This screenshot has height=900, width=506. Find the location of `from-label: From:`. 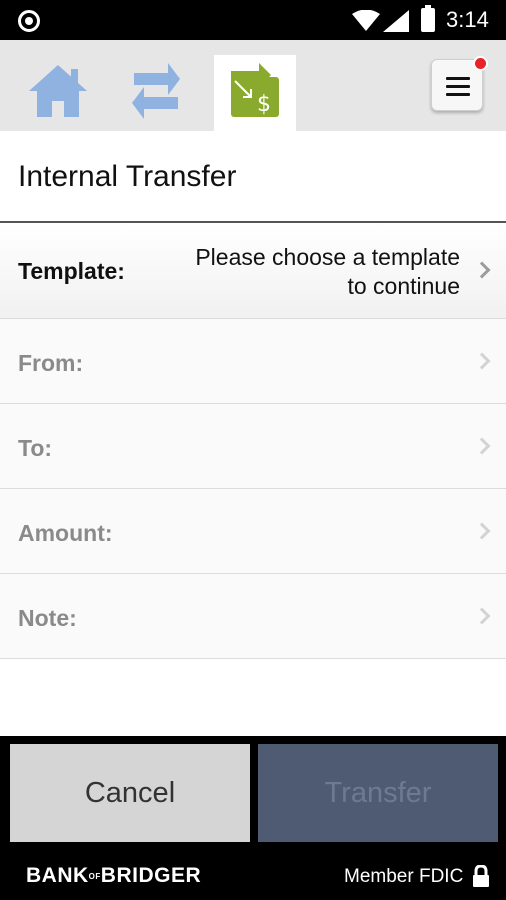

from-label: From: is located at coordinates (51, 363).